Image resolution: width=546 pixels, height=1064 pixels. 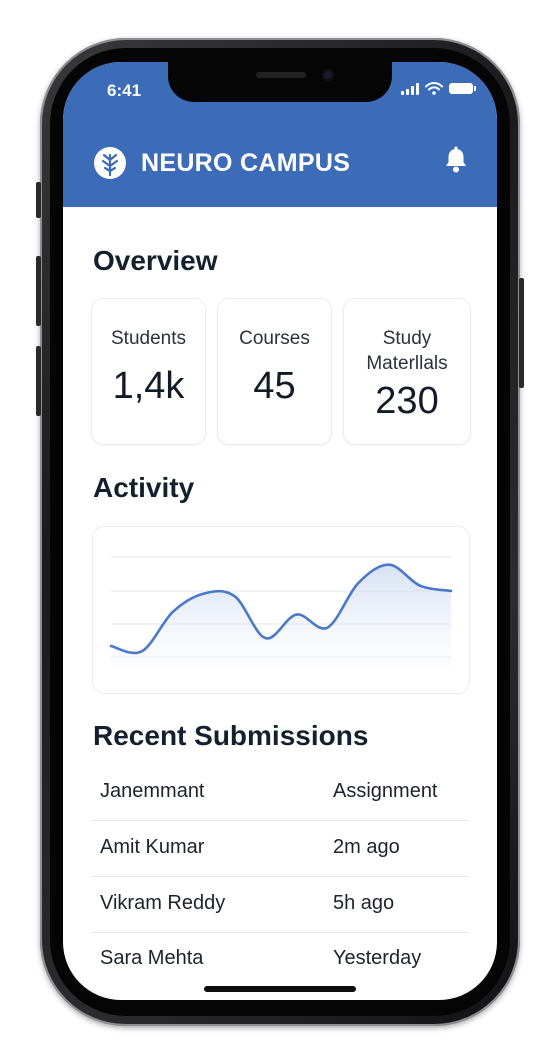 What do you see at coordinates (280, 793) in the screenshot?
I see `table-header-row: Janemmant Assignment` at bounding box center [280, 793].